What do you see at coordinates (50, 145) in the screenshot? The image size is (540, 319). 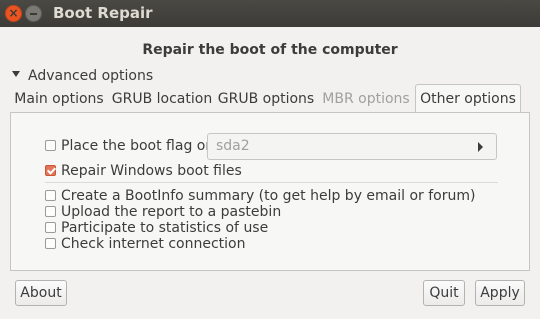 I see `boot-flag-checkbox` at bounding box center [50, 145].